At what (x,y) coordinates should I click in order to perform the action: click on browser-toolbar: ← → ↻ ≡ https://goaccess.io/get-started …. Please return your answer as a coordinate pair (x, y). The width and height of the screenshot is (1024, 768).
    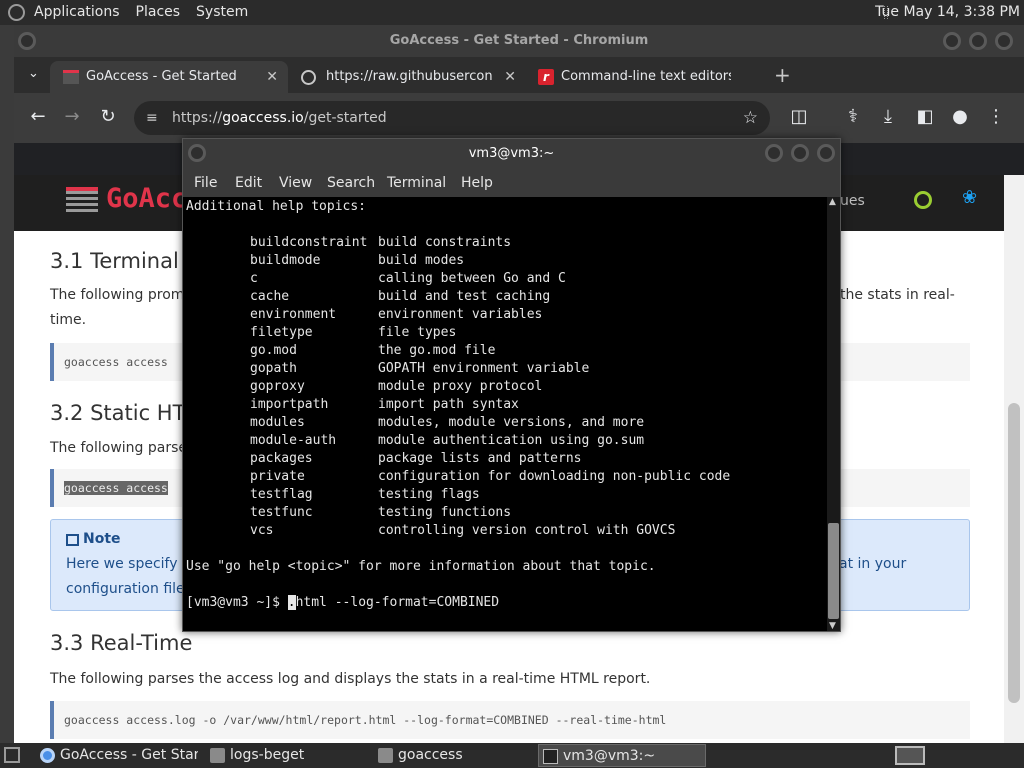
    Looking at the image, I should click on (519, 118).